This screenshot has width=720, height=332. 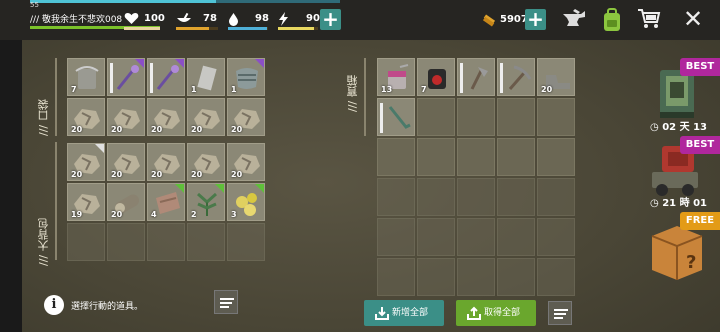 What do you see at coordinates (77, 214) in the screenshot?
I see `item-count: 19` at bounding box center [77, 214].